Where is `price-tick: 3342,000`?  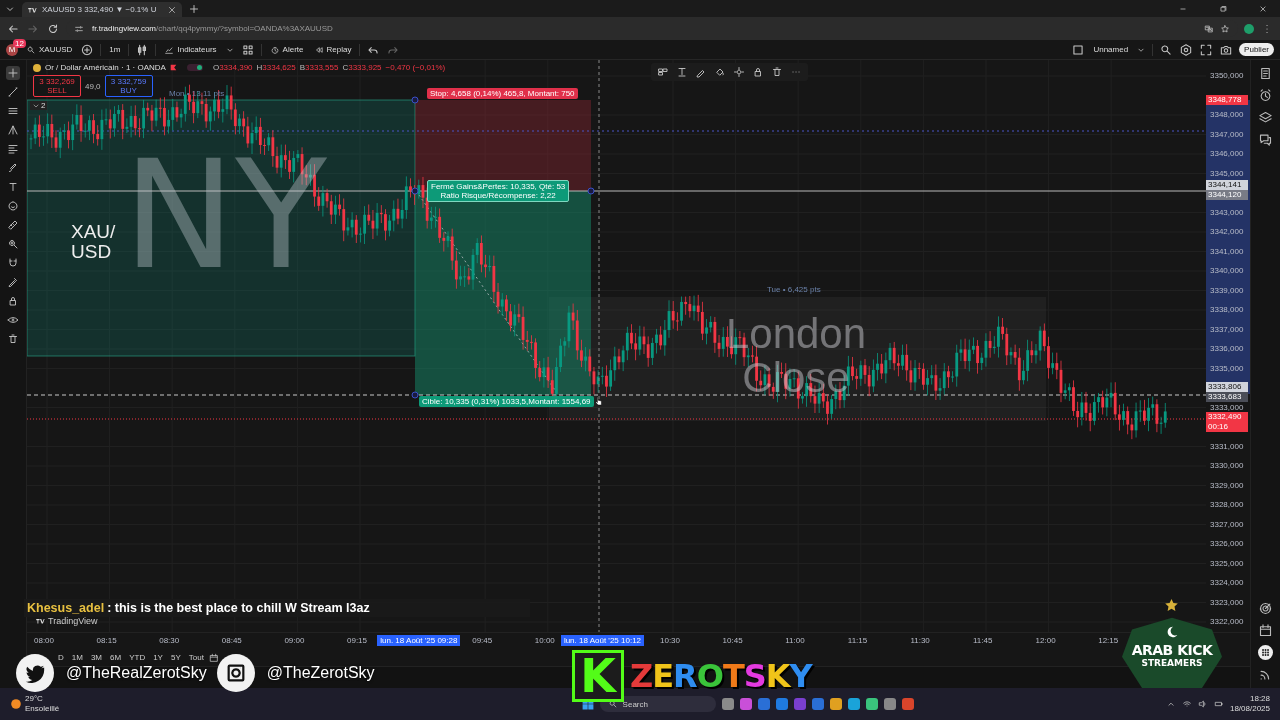
price-tick: 3342,000 is located at coordinates (1227, 232).